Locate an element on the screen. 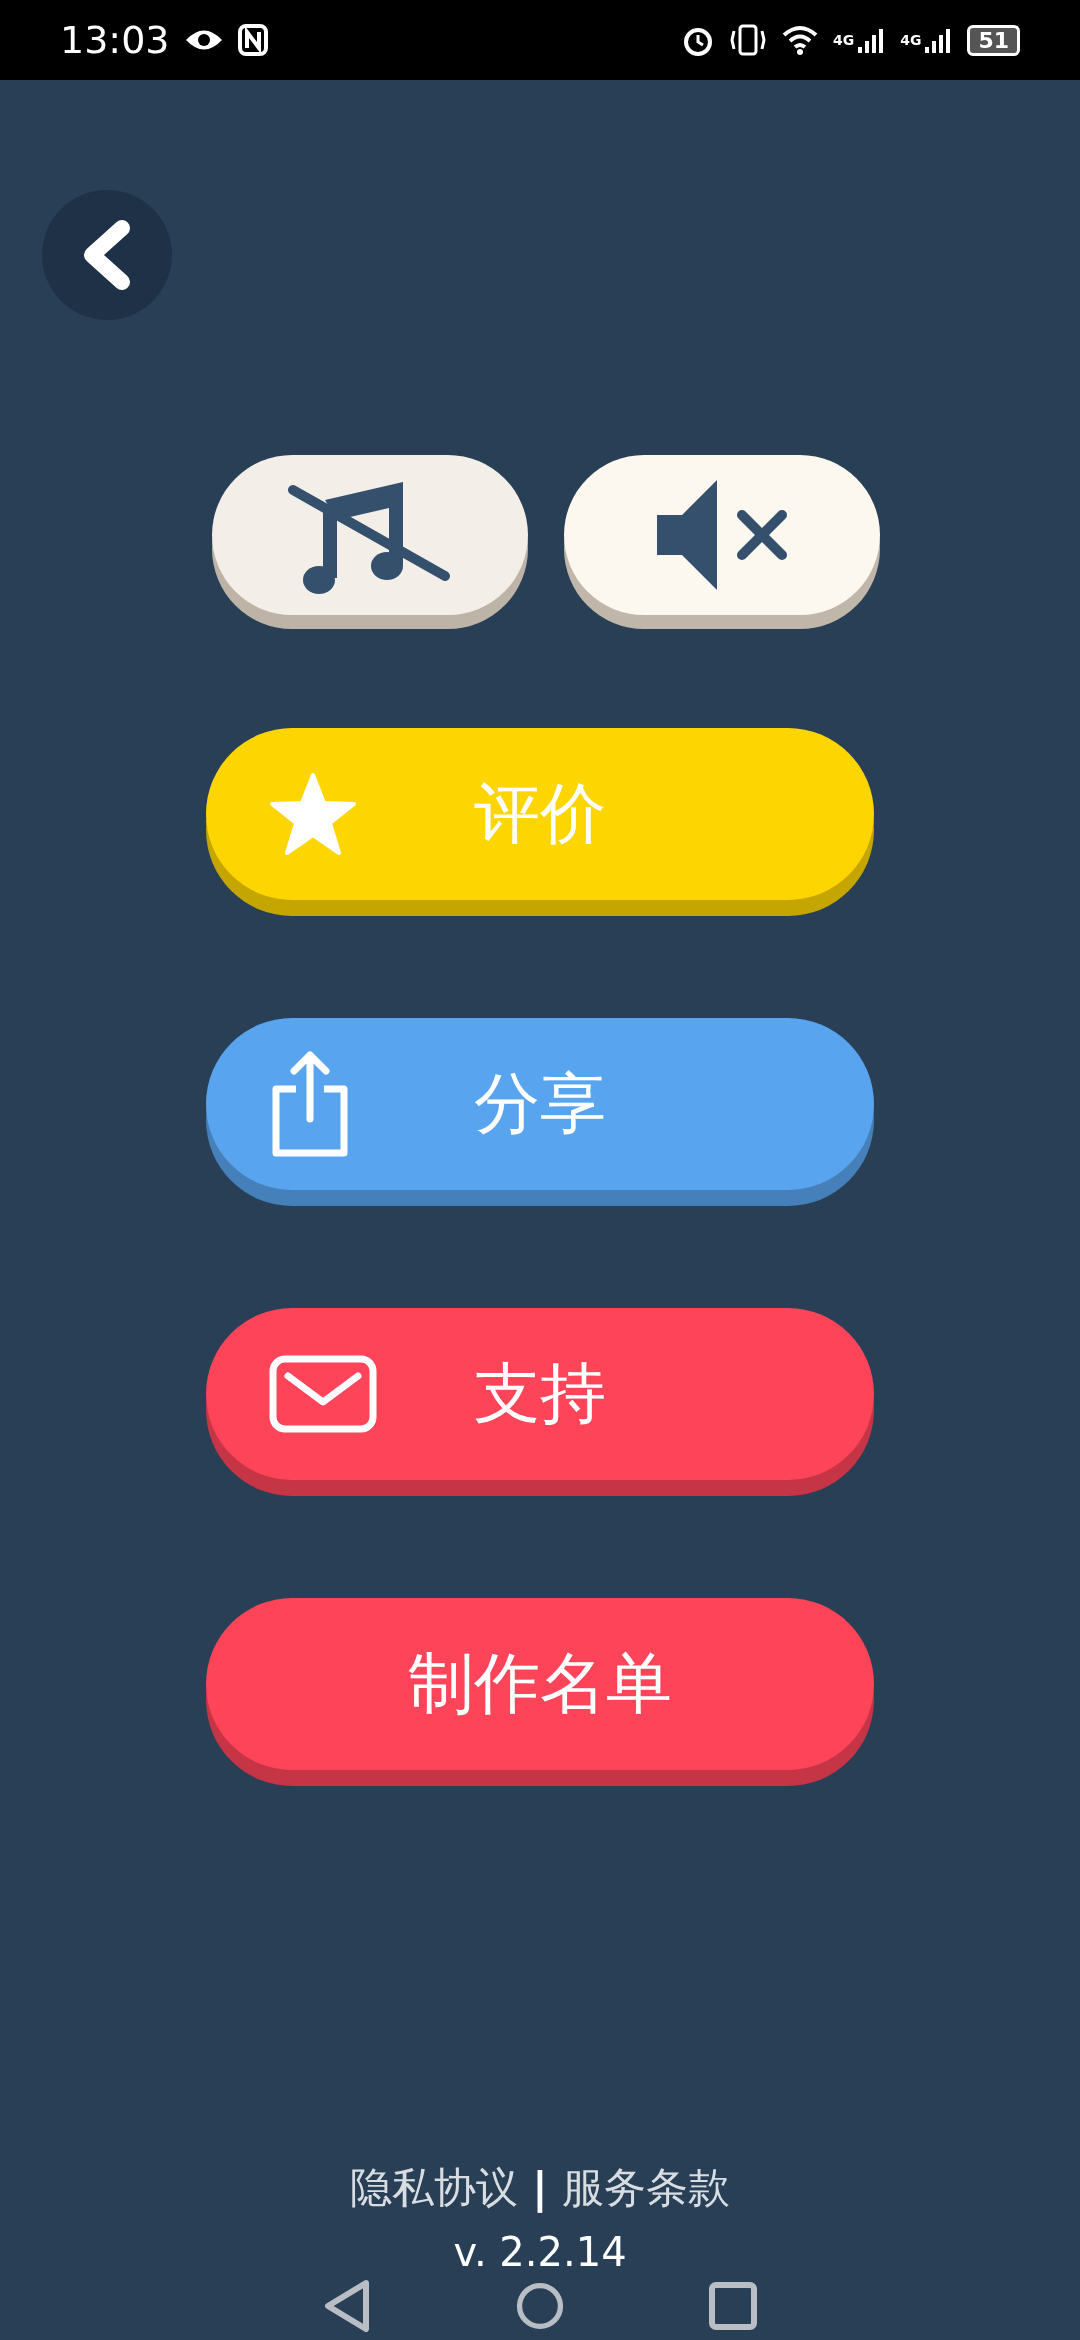 Image resolution: width=1080 pixels, height=2340 pixels. battery-level: 51 is located at coordinates (993, 40).